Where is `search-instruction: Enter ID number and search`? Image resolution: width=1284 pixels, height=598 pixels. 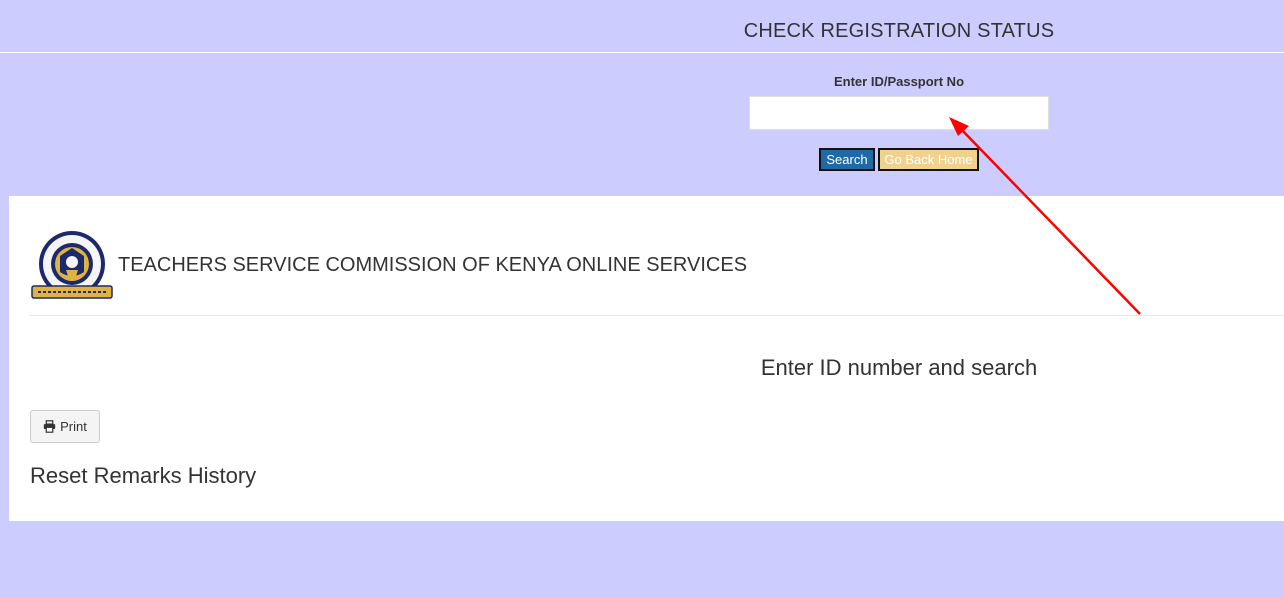 search-instruction: Enter ID number and search is located at coordinates (899, 367).